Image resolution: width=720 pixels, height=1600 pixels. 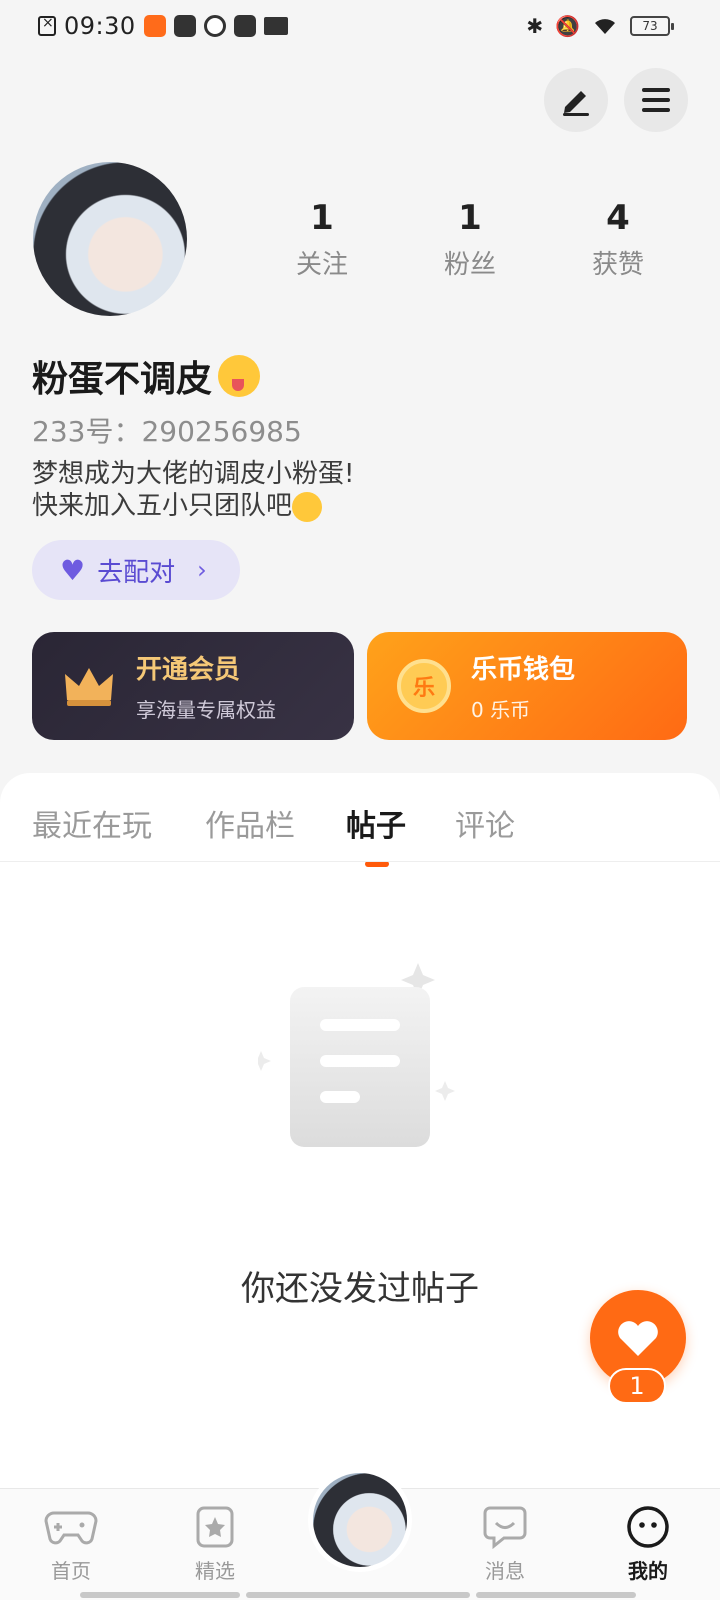 I want to click on nav-me: 我的, so click(x=648, y=1543).